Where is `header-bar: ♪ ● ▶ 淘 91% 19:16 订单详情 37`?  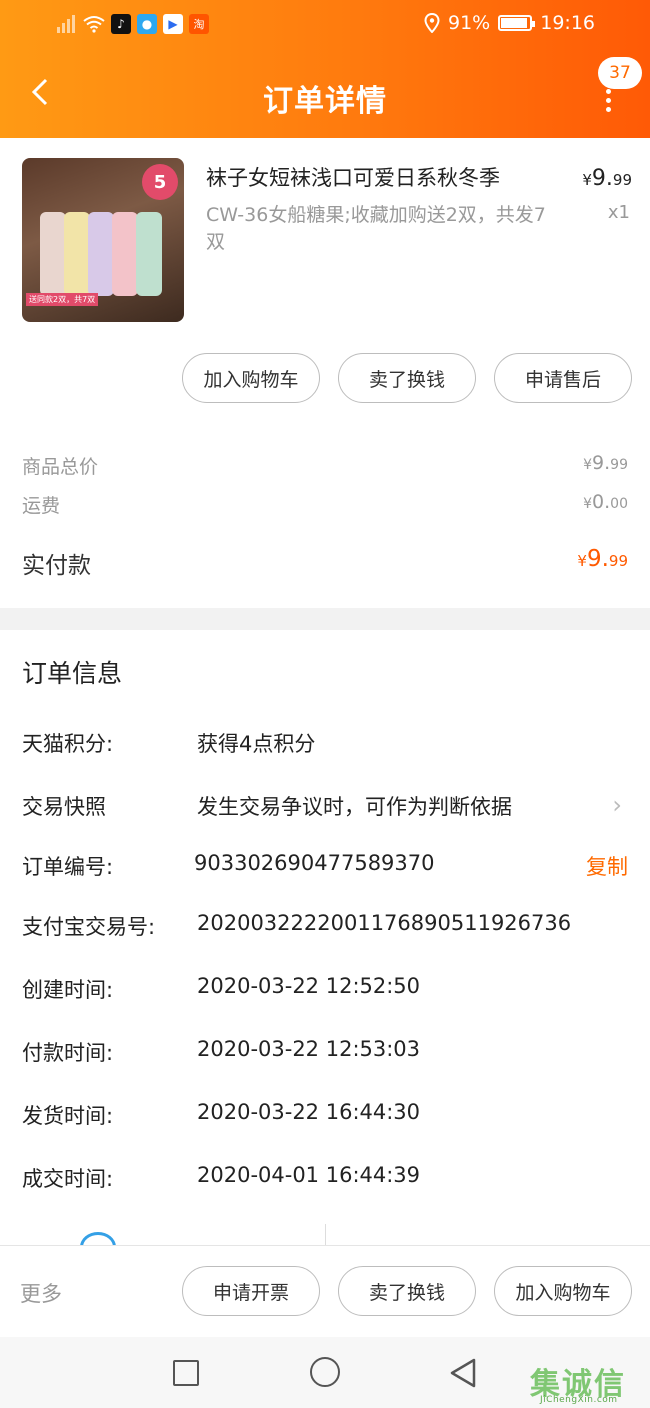
header-bar: ♪ ● ▶ 淘 91% 19:16 订单详情 37 is located at coordinates (325, 69).